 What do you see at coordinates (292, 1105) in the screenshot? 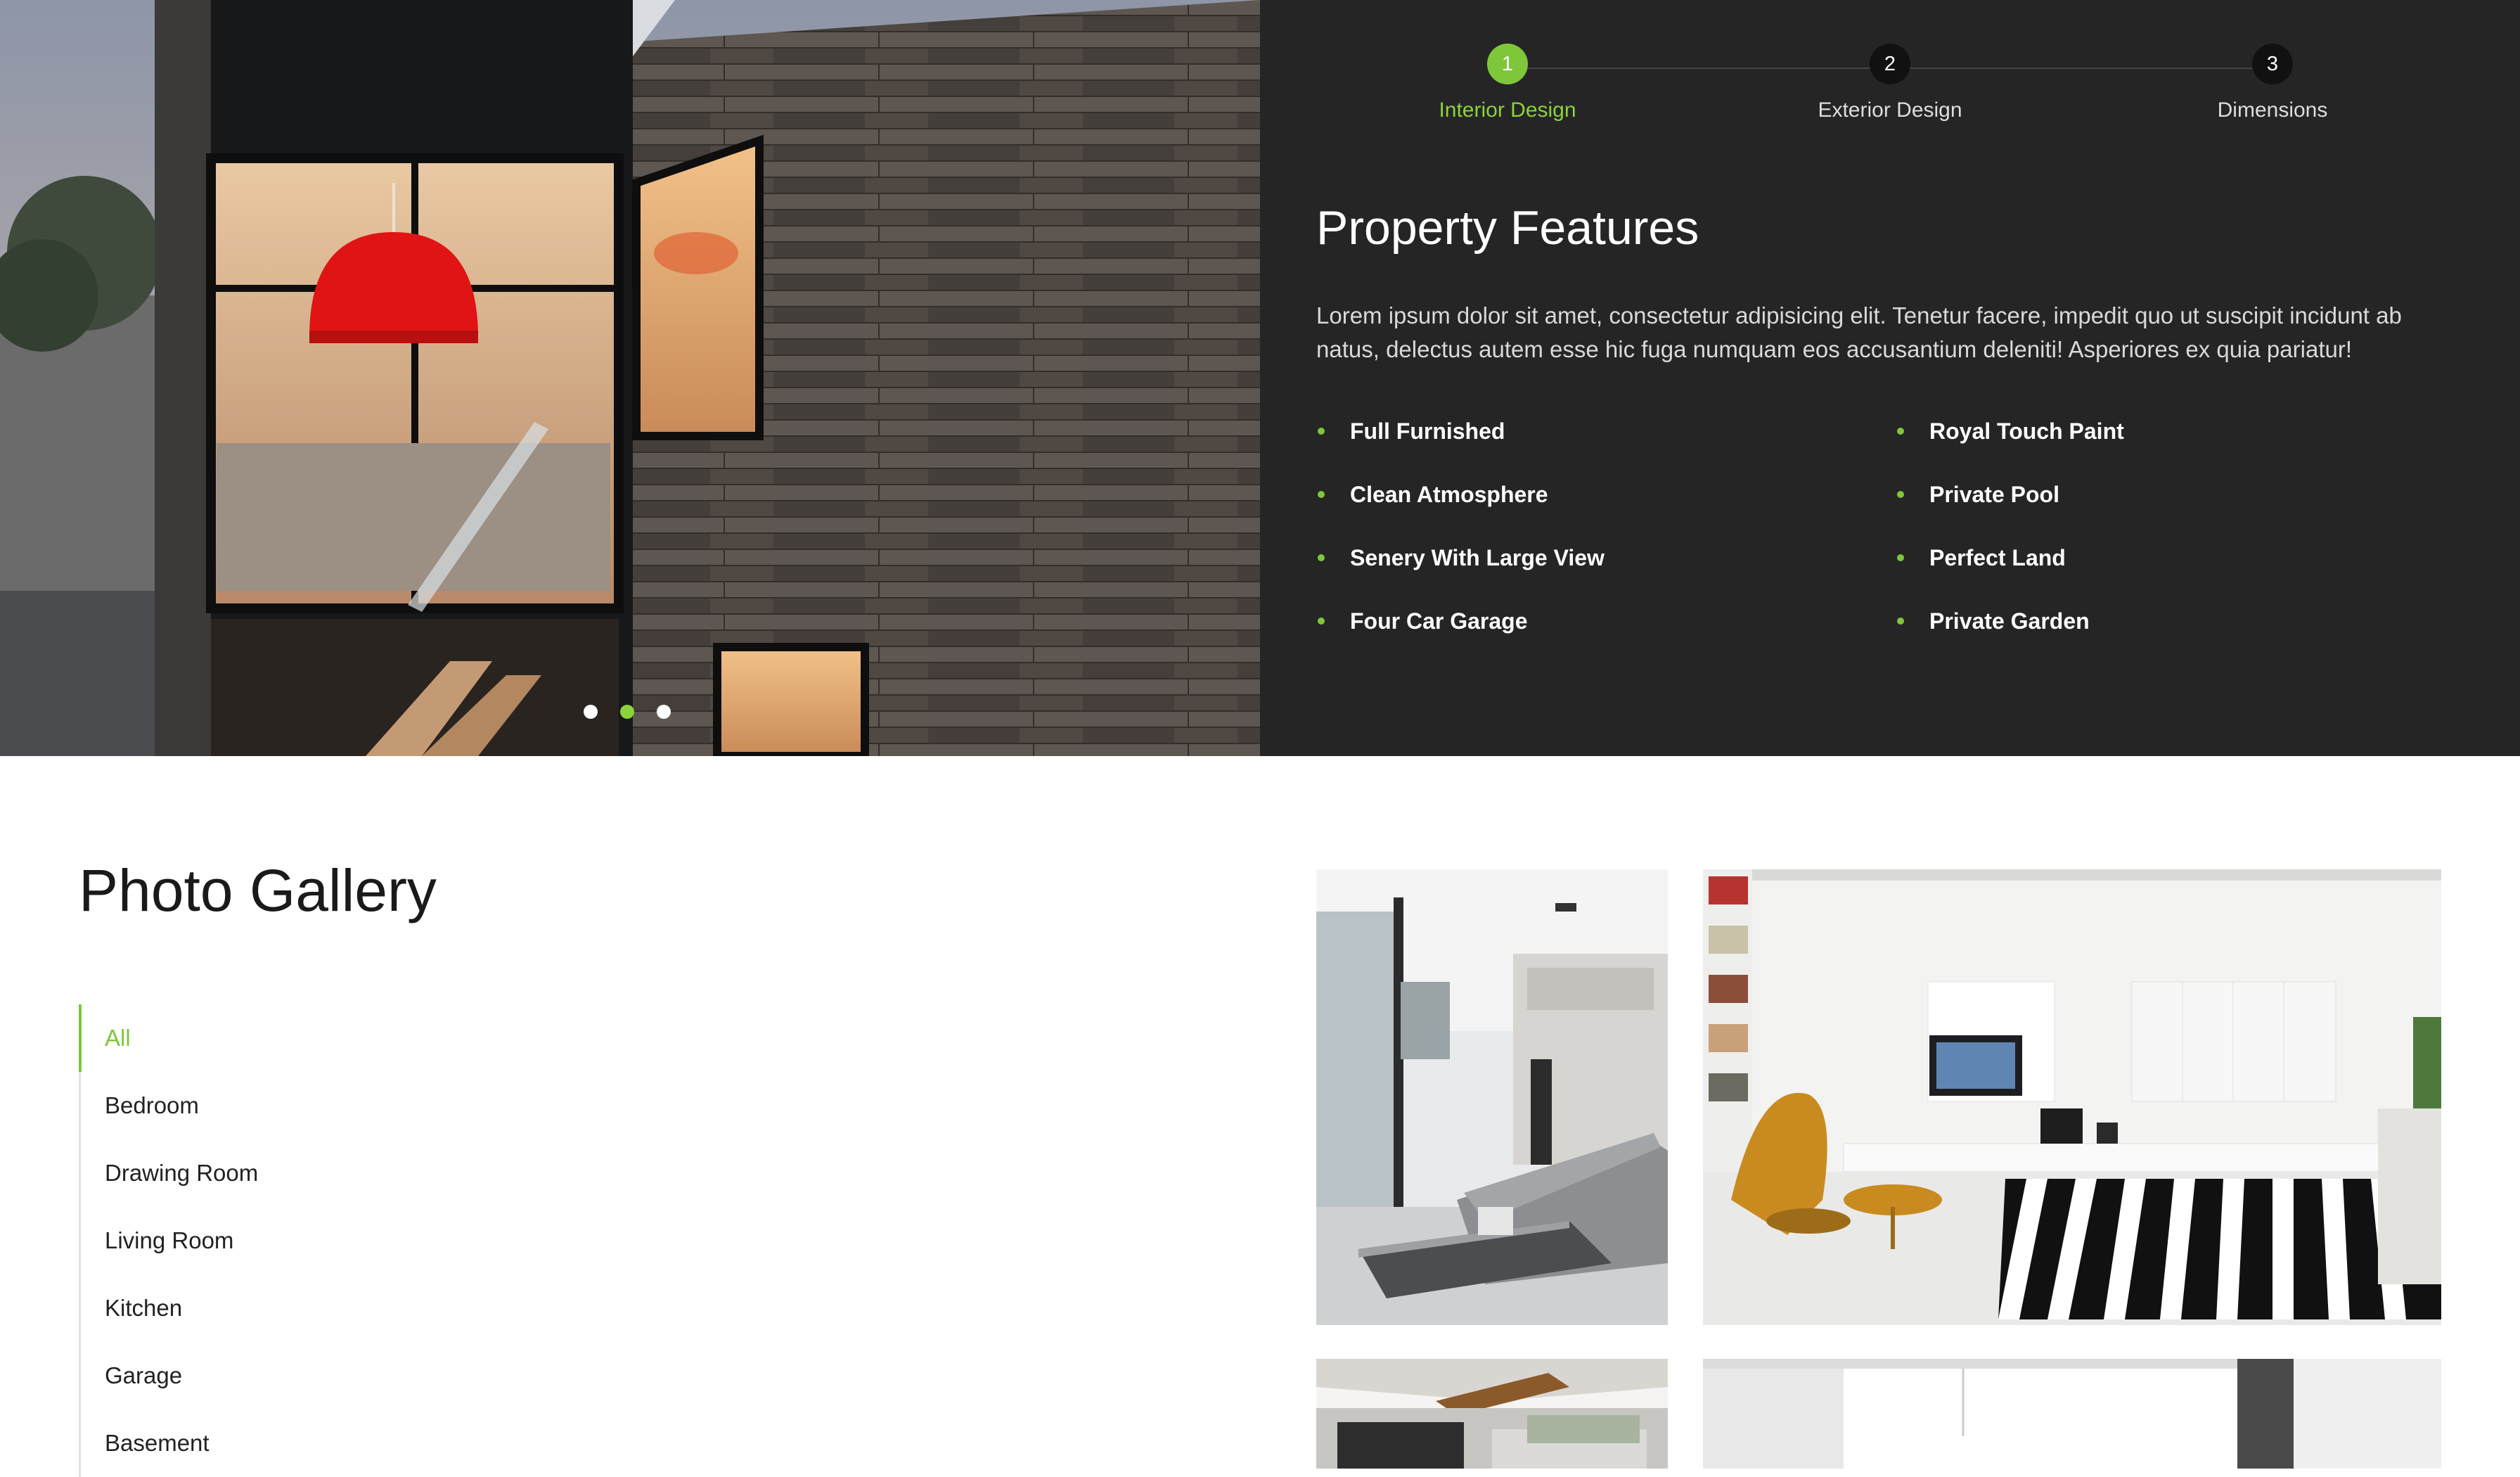
I see `filter-bedroom: Bedroom` at bounding box center [292, 1105].